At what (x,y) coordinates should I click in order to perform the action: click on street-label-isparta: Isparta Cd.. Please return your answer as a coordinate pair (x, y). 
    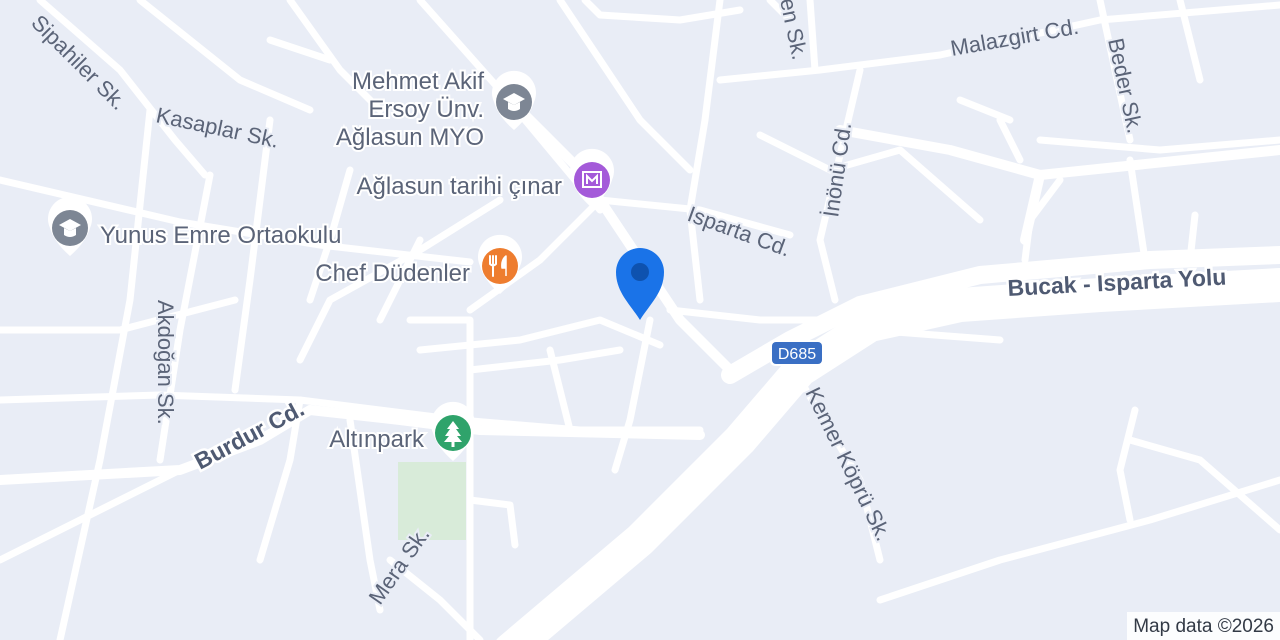
    Looking at the image, I should click on (739, 231).